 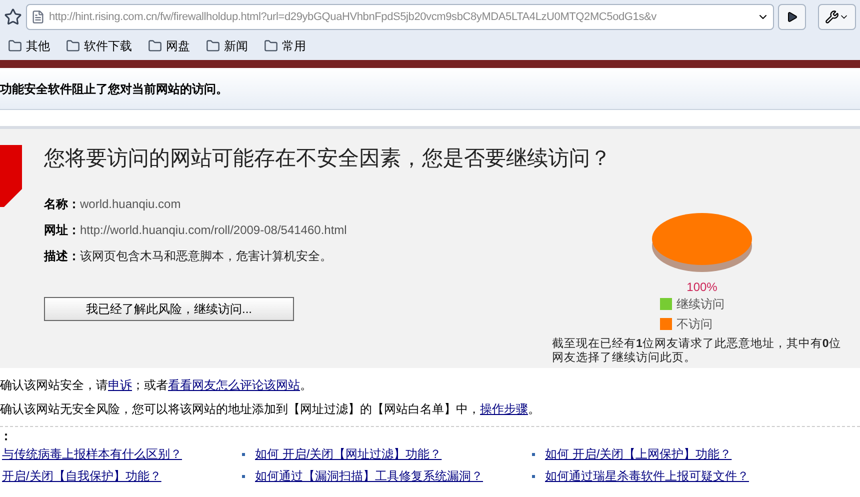 I want to click on faq-link: 开启/关闭【自我保护】功能？, so click(x=82, y=476).